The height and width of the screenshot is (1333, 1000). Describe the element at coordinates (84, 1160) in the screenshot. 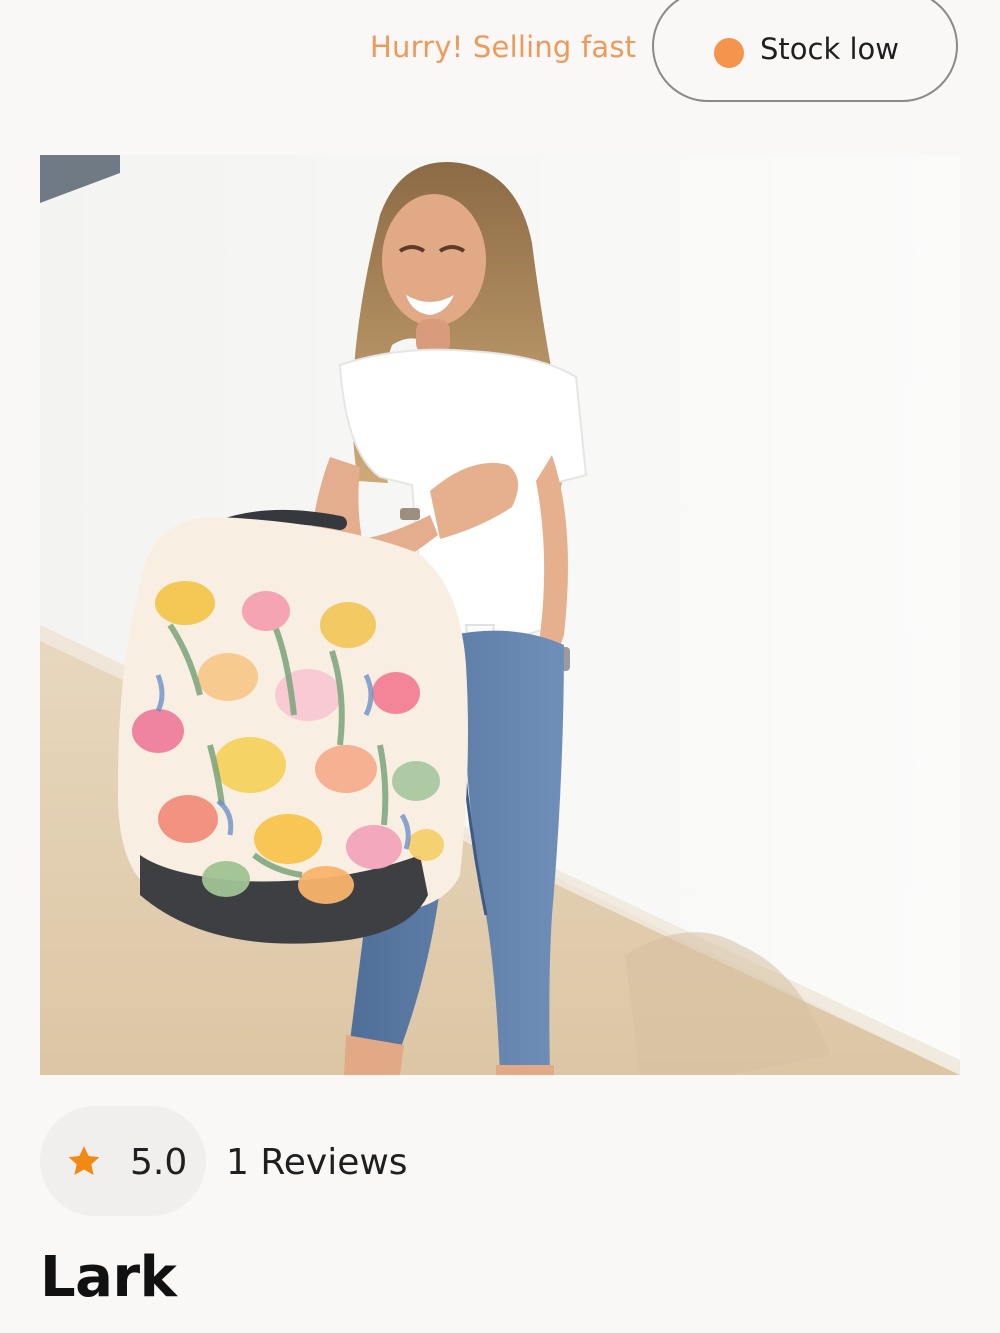

I see `star-icon` at that location.